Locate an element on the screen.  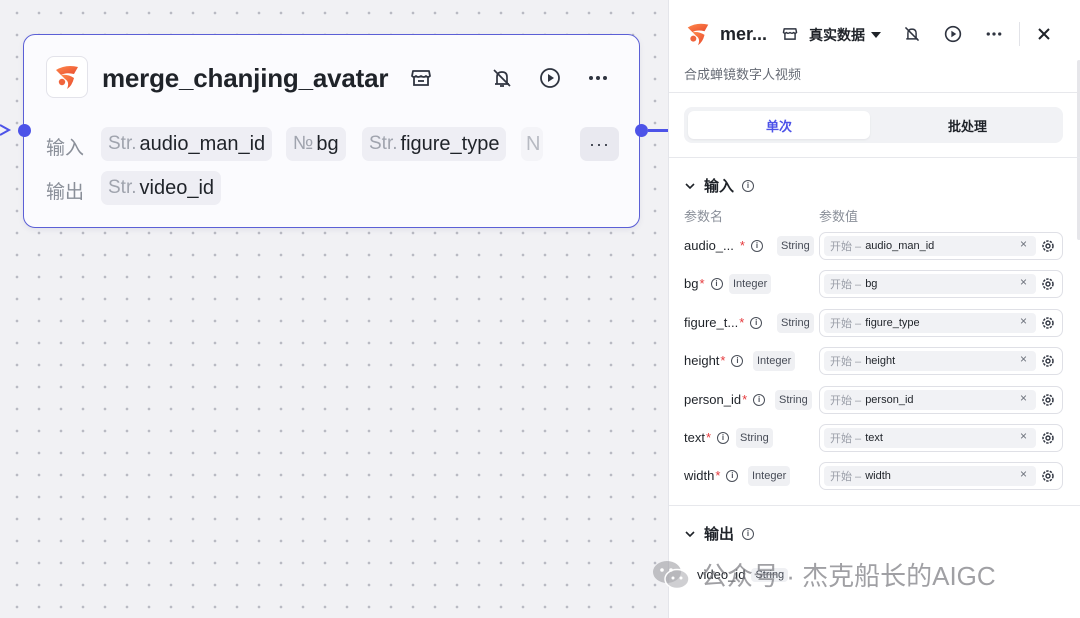
header-divider is located at coordinates (874, 92).